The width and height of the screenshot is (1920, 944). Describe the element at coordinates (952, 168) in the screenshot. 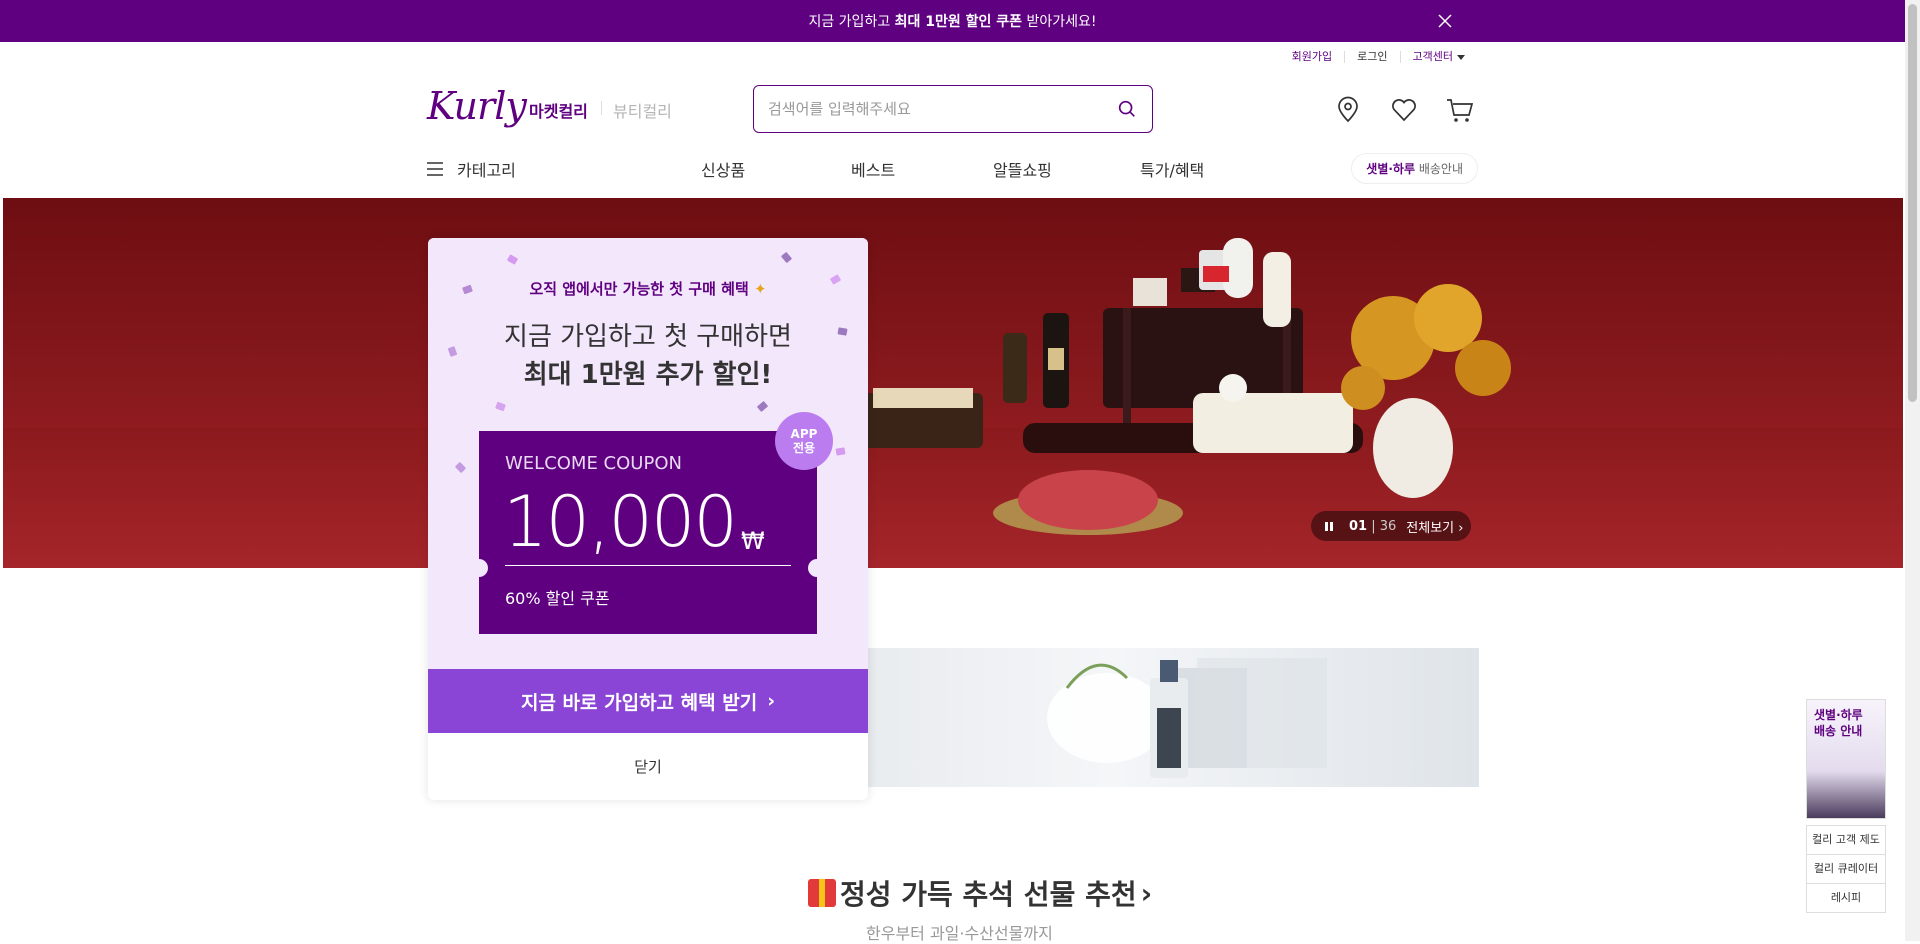

I see `global-nav: 카테고리 신상품 베스트 알뜰쇼핑 특가/혜택 샛별·하루 배송안내` at that location.